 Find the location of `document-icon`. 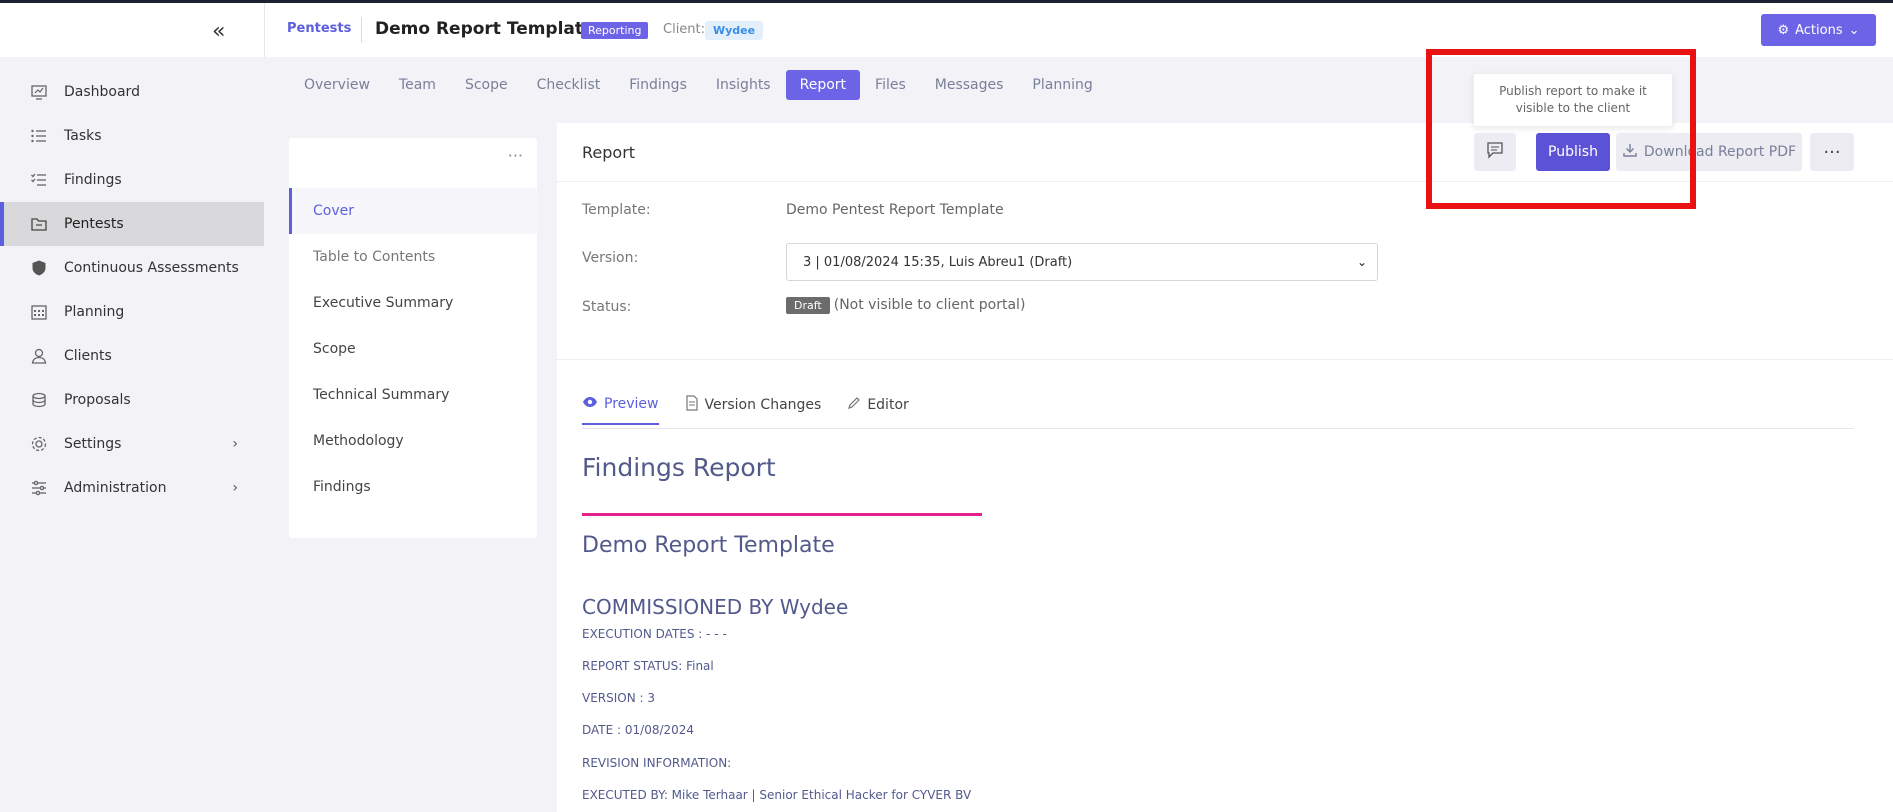

document-icon is located at coordinates (692, 405).